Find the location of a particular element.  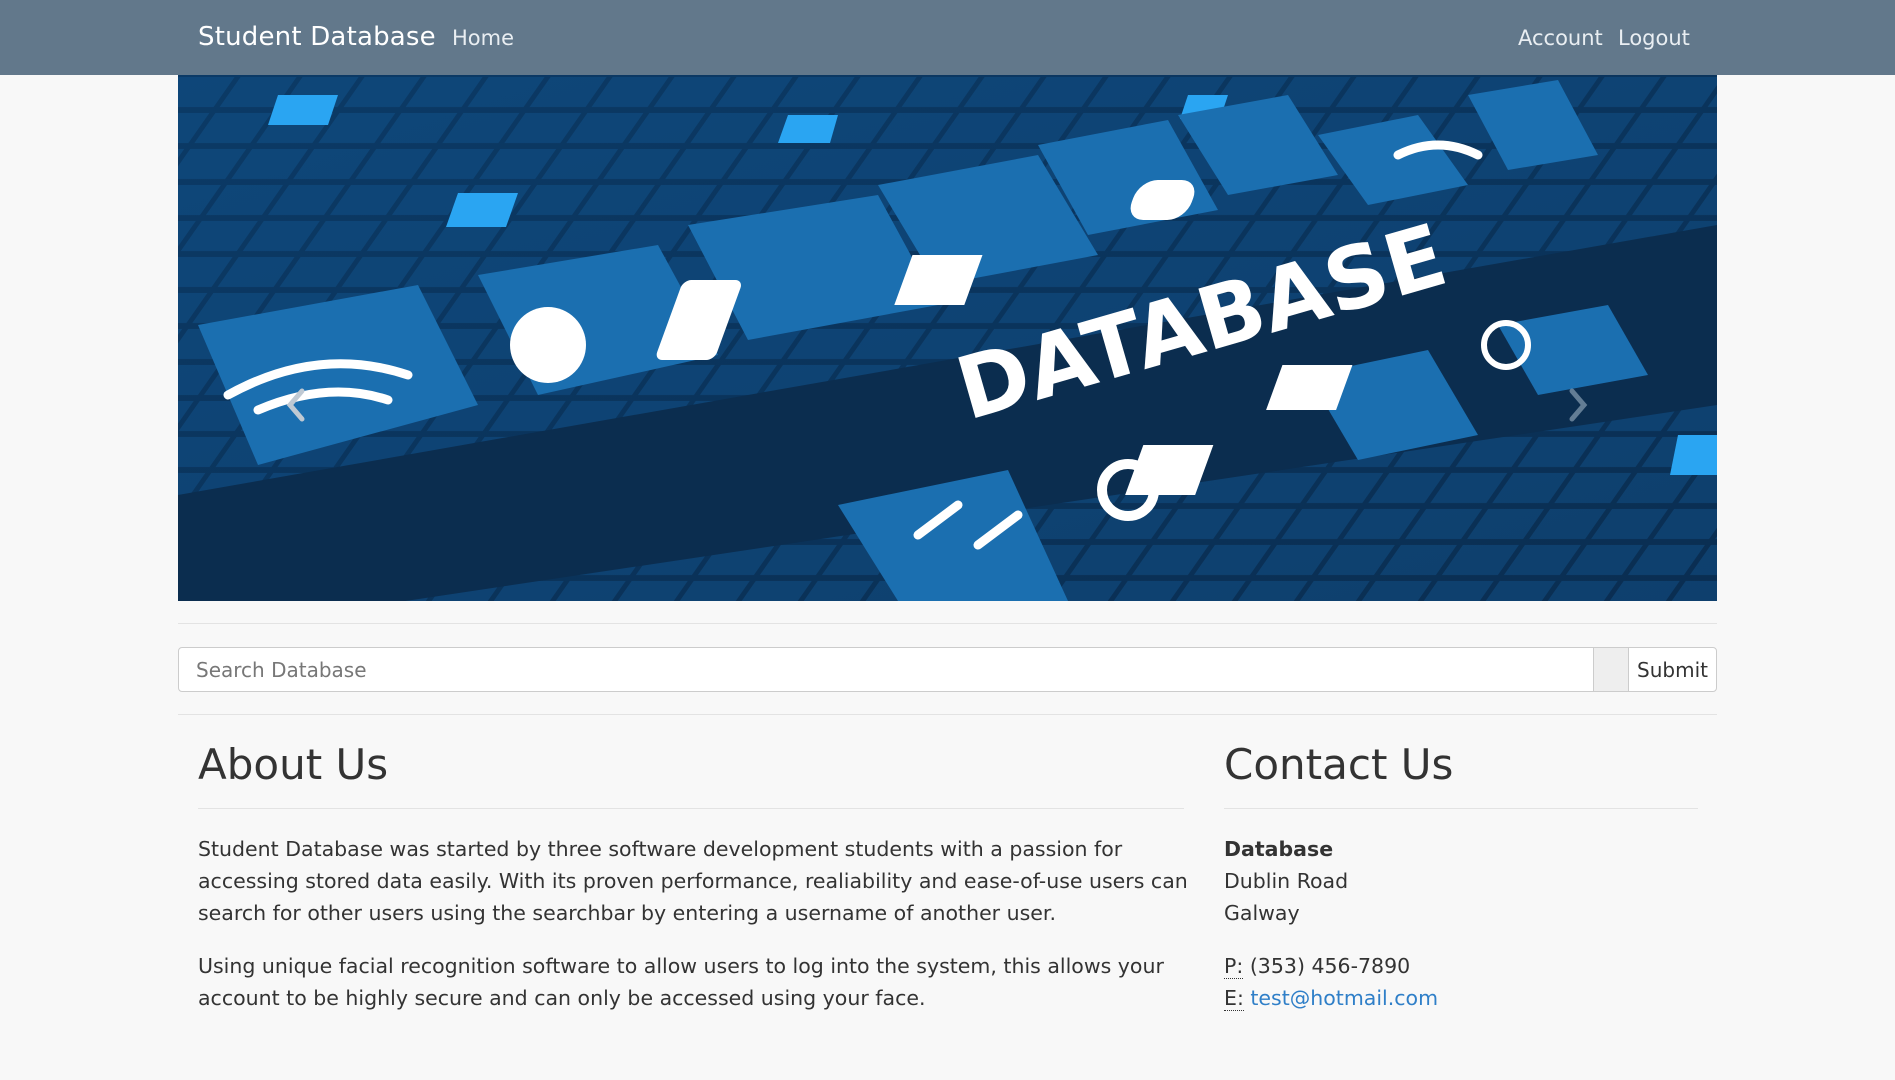

carousel-next-button is located at coordinates (1578, 405).